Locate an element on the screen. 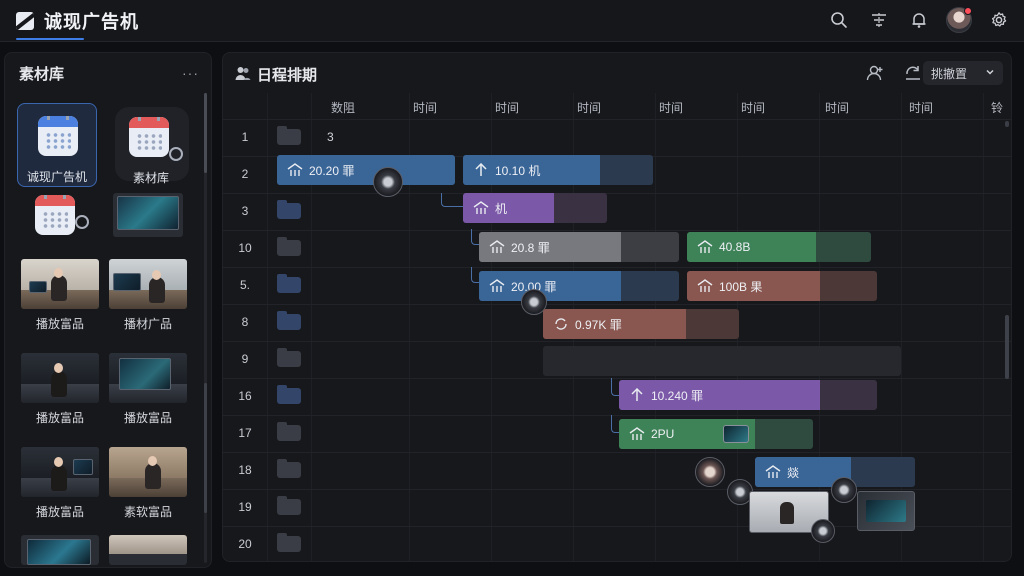 Image resolution: width=1024 pixels, height=576 pixels. schedule-bar: 10.10 机 is located at coordinates (558, 170).